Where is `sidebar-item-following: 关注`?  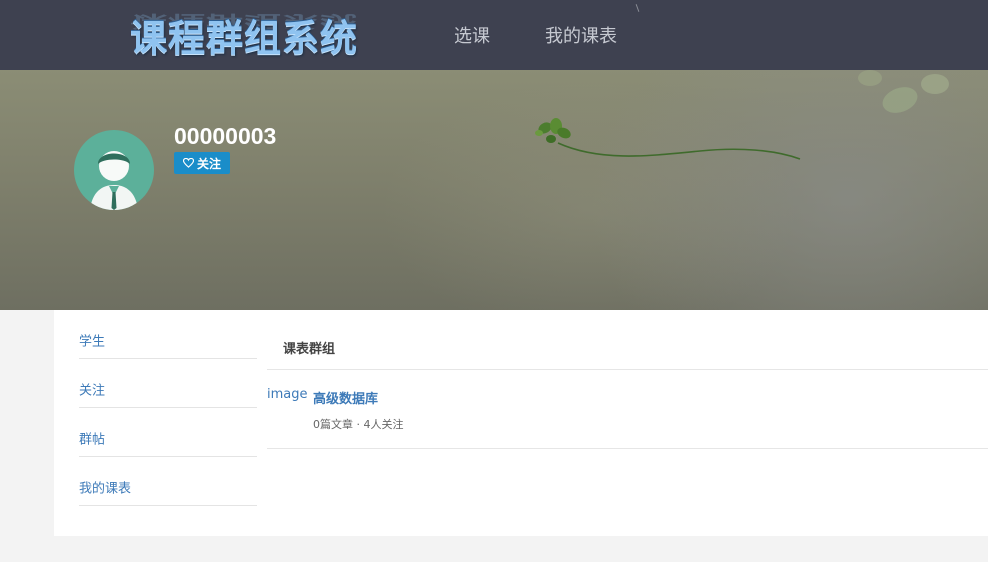
sidebar-item-following: 关注 is located at coordinates (168, 383).